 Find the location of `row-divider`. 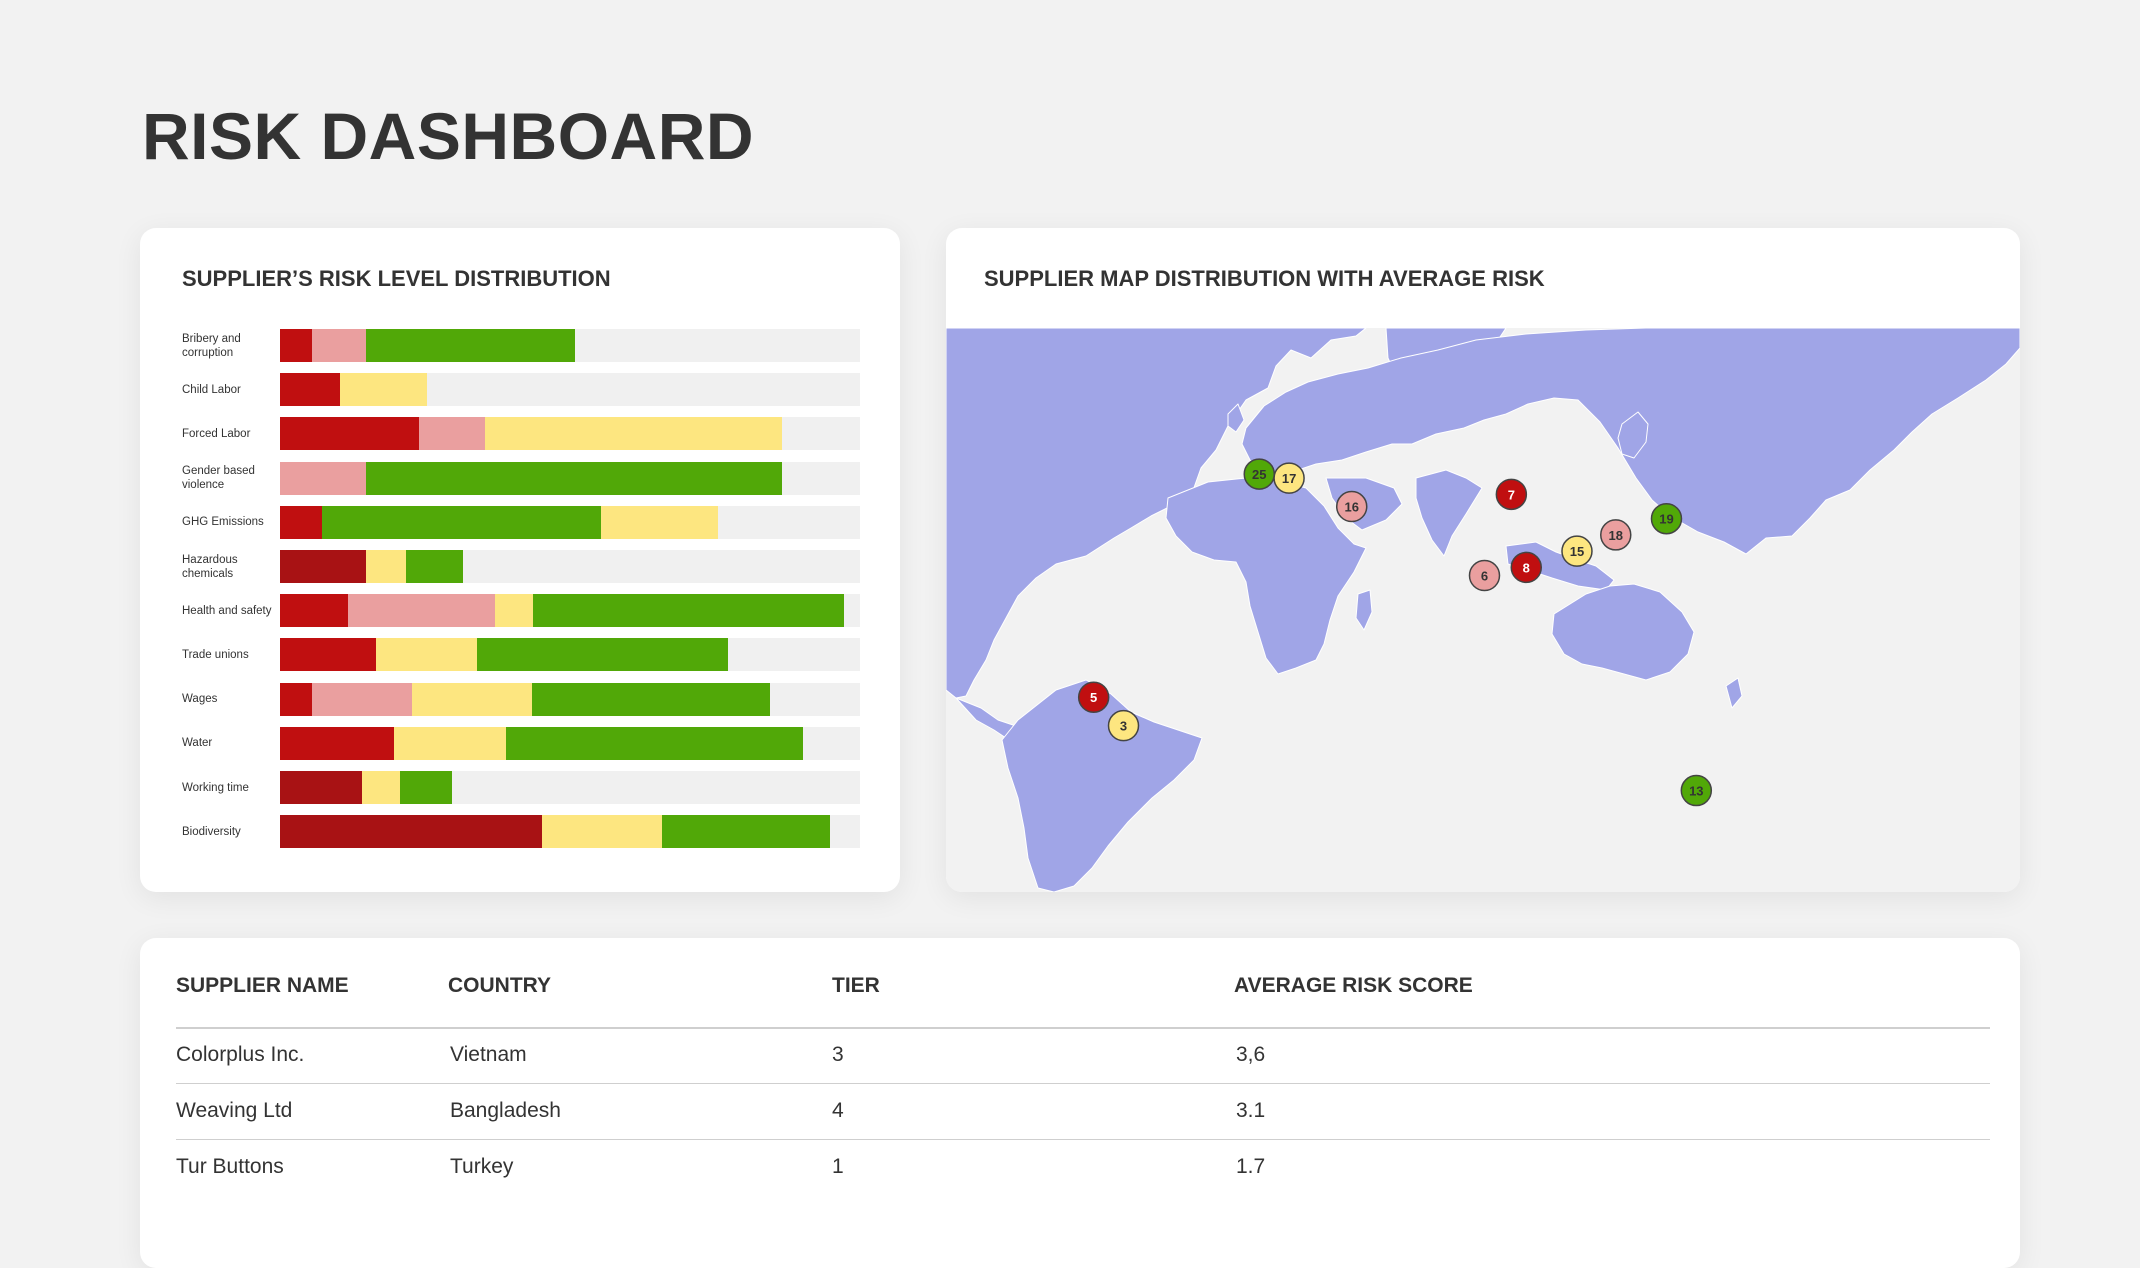

row-divider is located at coordinates (1083, 1083).